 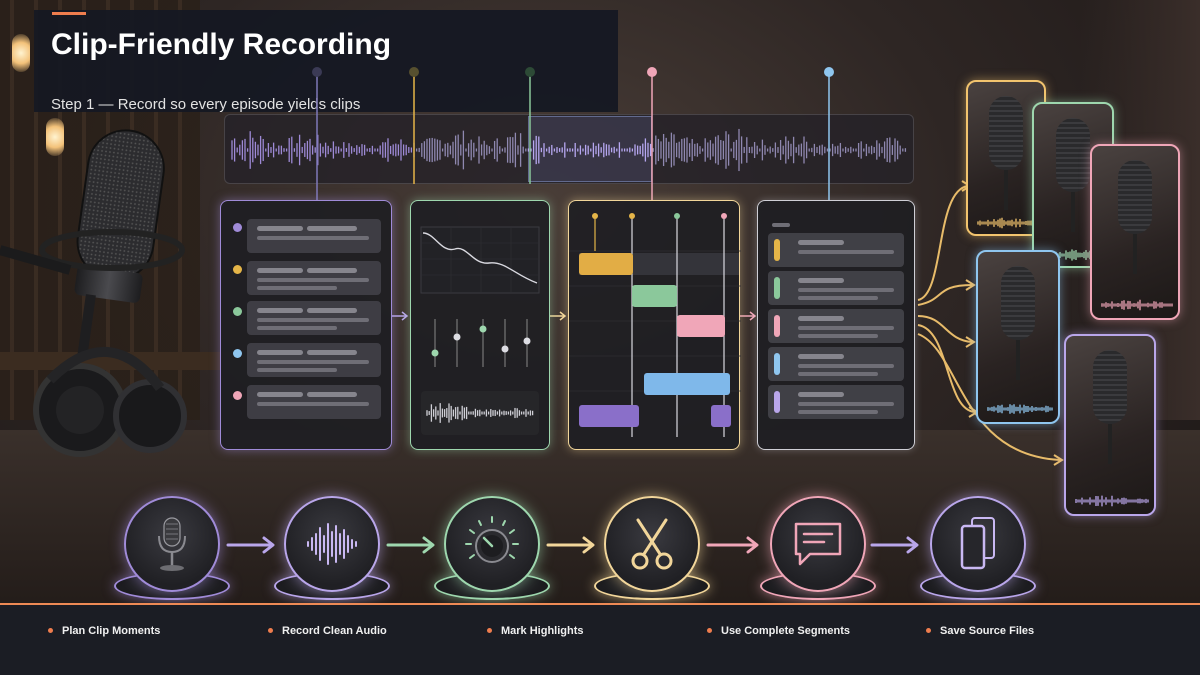 I want to click on step-label: Save Source Files, so click(x=980, y=631).